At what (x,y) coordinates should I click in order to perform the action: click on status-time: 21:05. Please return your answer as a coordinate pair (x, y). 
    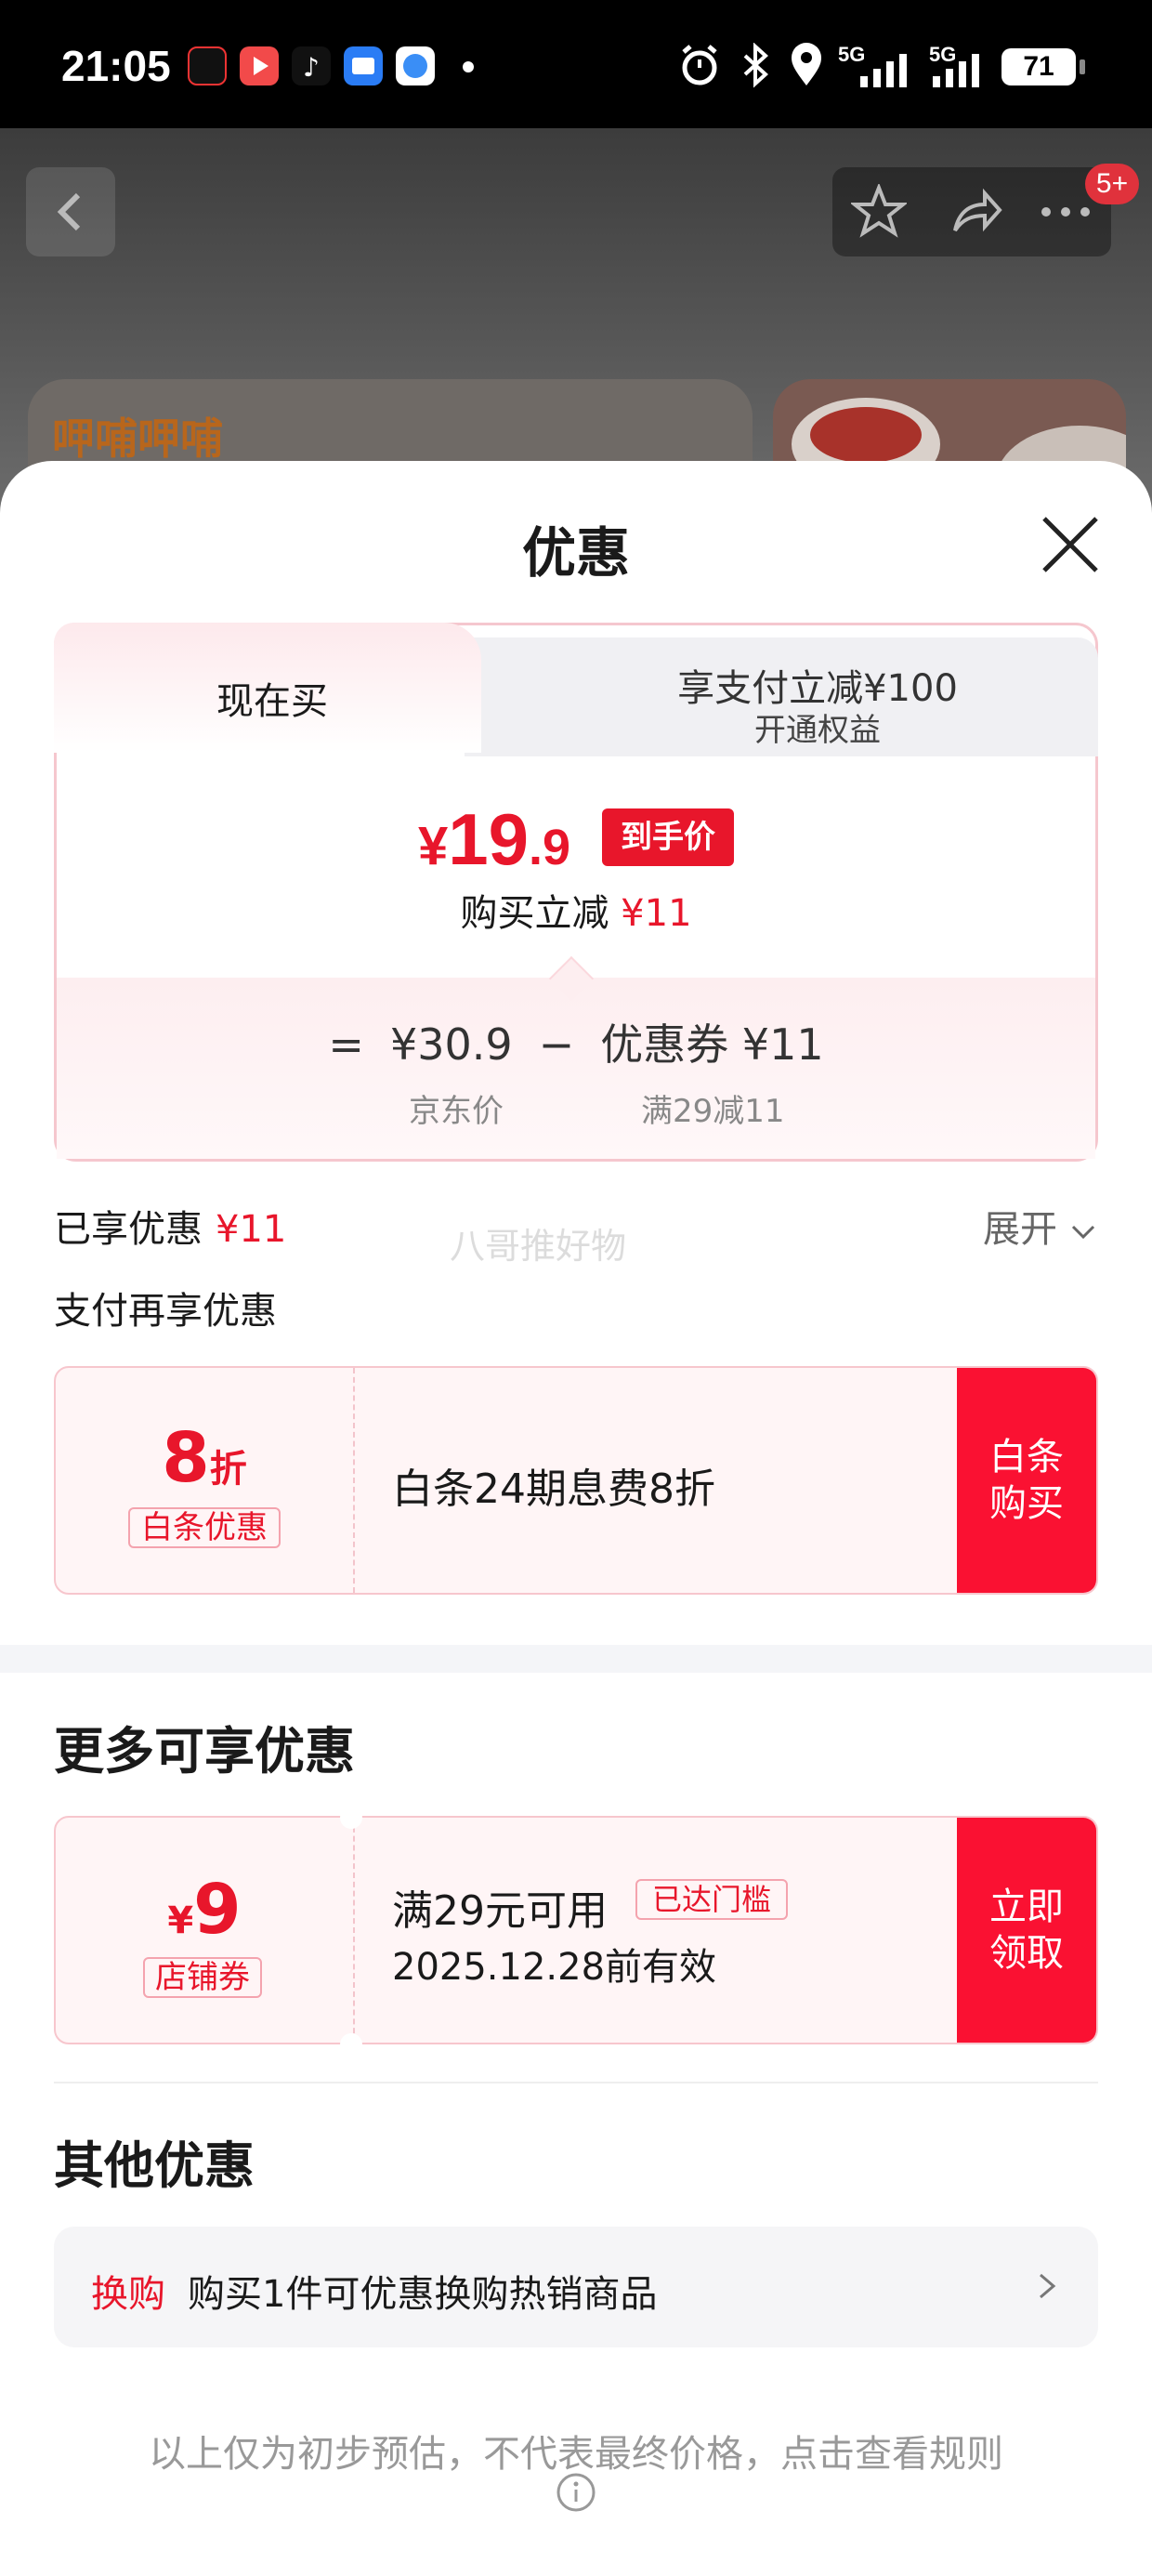
    Looking at the image, I should click on (116, 66).